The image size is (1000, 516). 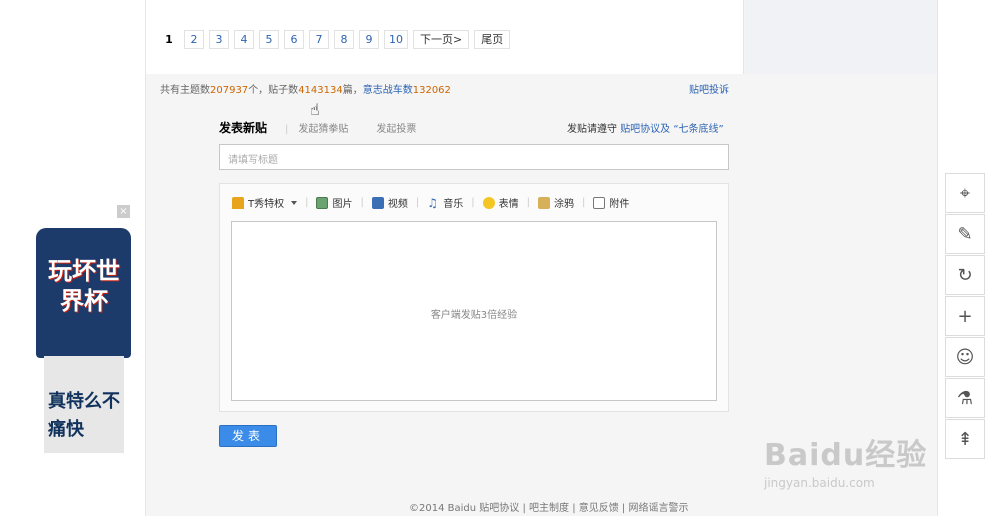 I want to click on user-manage-icon: ☺, so click(x=965, y=357).